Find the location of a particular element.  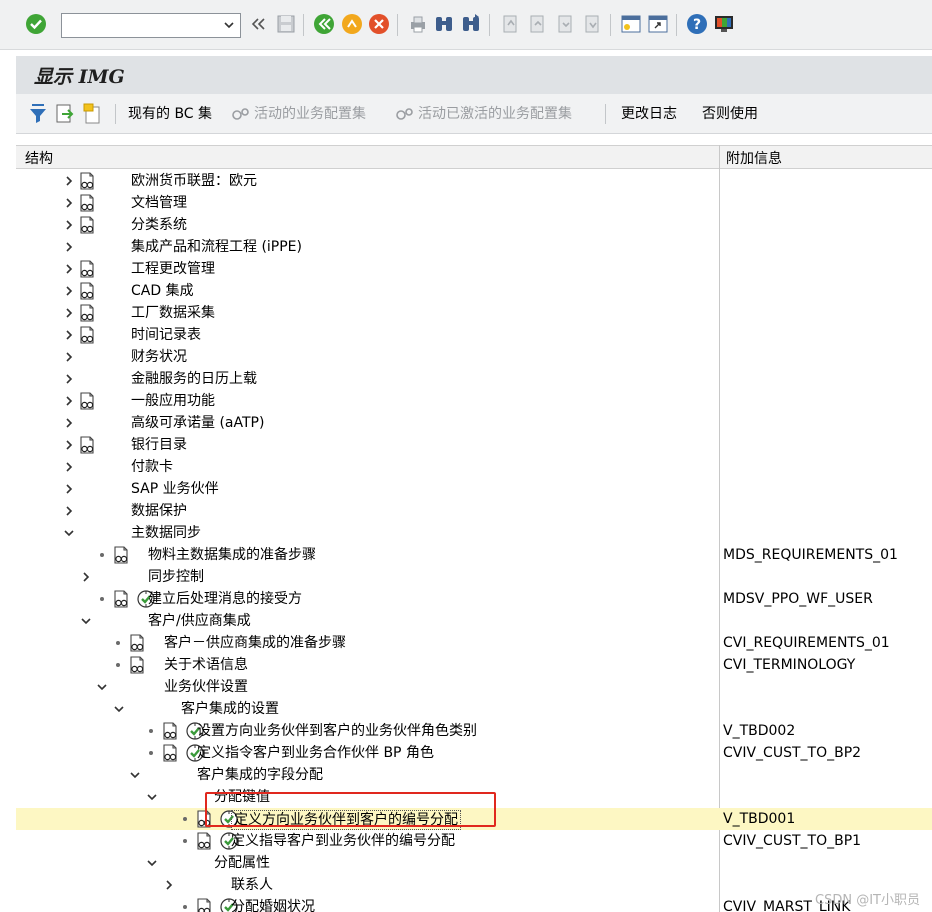

tree-row: 工厂数据采集 is located at coordinates (474, 313).